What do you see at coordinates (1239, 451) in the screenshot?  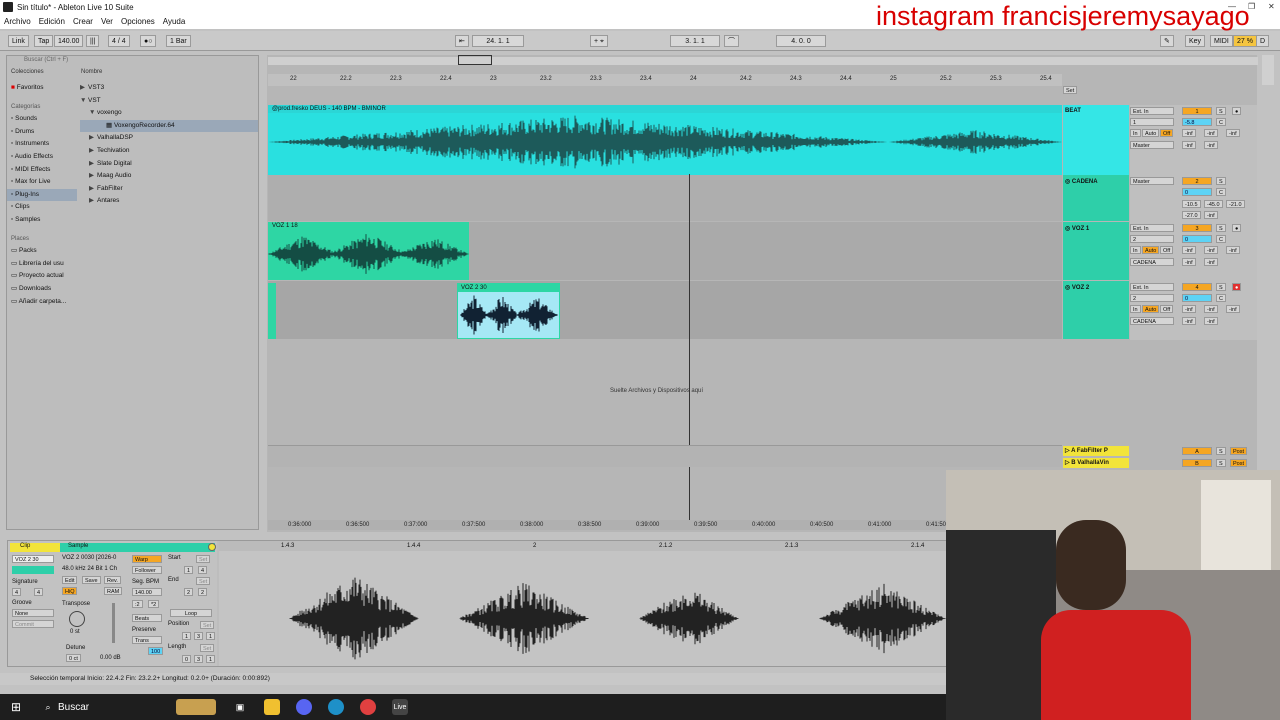 I see `return-a-post: Post` at bounding box center [1239, 451].